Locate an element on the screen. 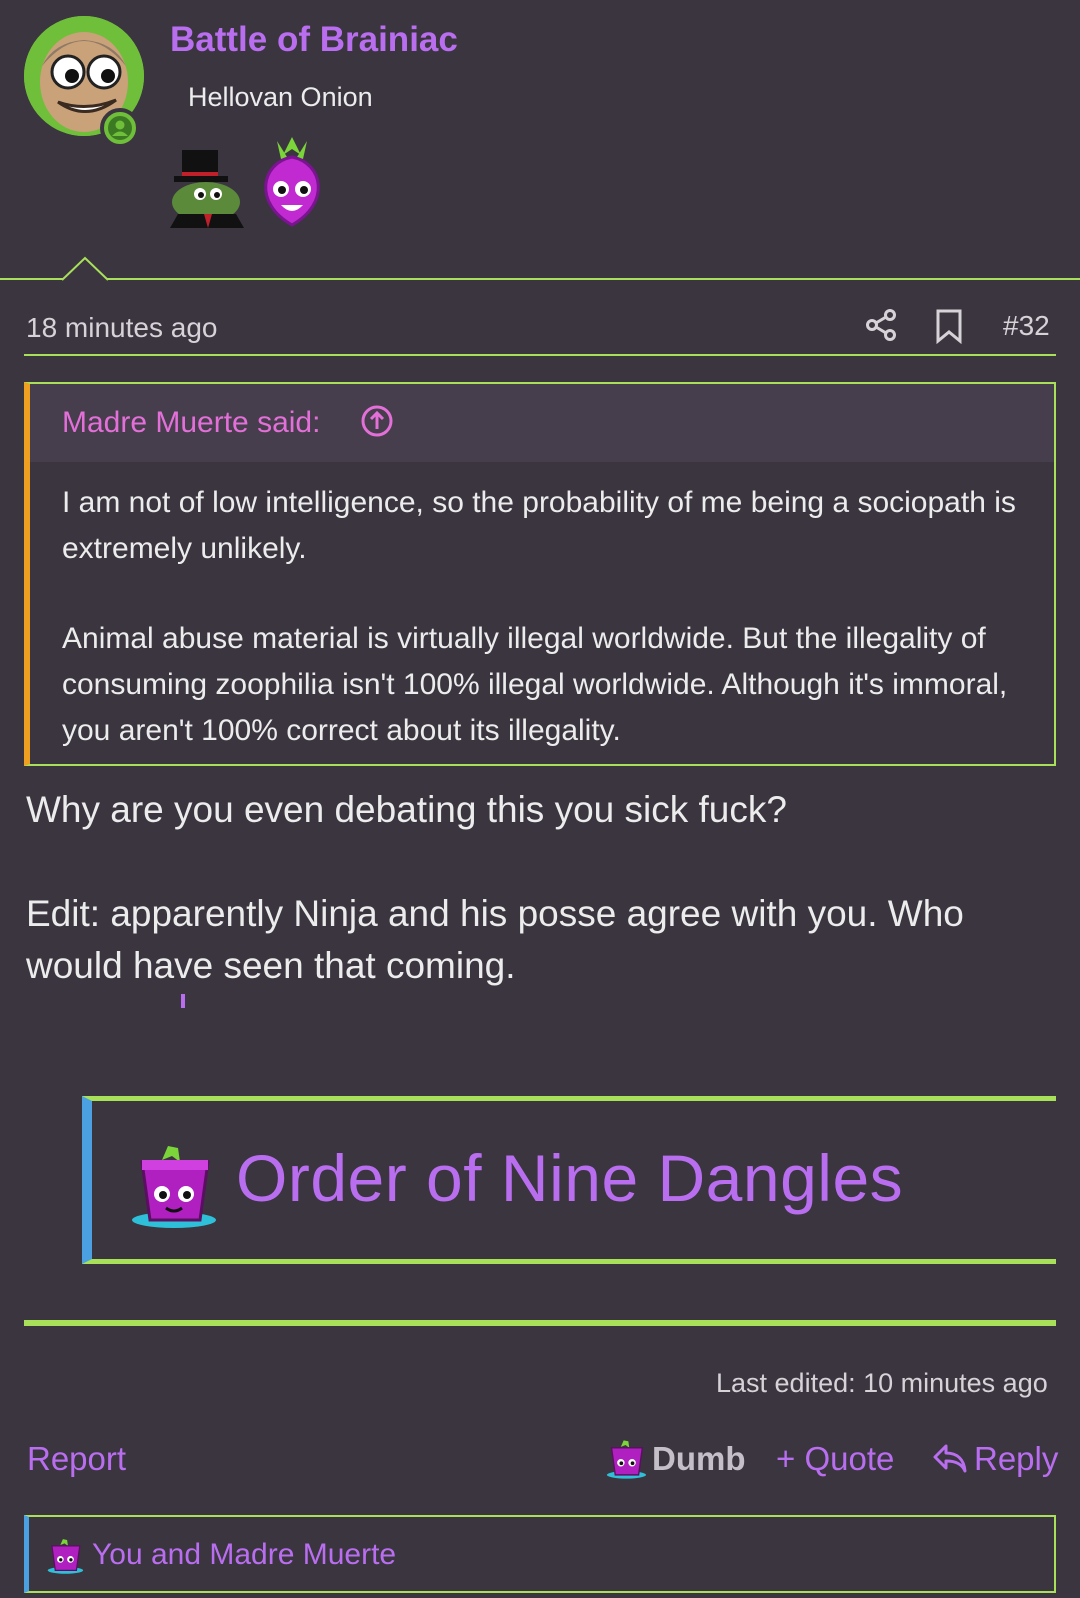 The image size is (1080, 1598). meta-divider is located at coordinates (540, 355).